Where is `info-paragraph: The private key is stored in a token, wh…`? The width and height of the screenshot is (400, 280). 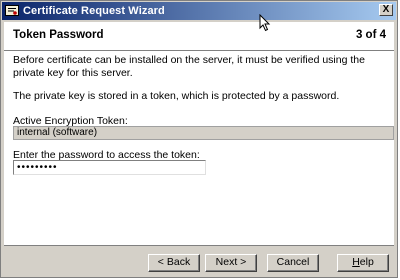
info-paragraph: The private key is stored in a token, wh… is located at coordinates (176, 96).